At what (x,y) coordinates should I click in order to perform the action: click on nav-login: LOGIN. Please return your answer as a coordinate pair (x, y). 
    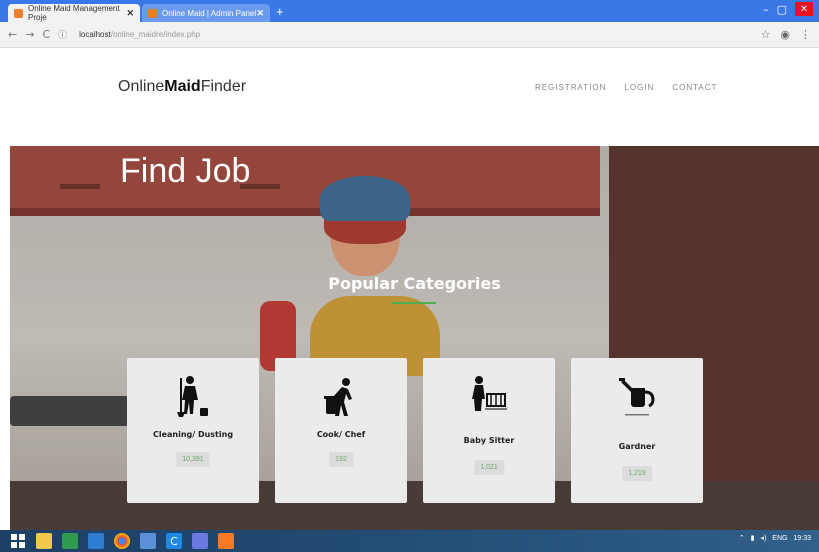
    Looking at the image, I should click on (639, 87).